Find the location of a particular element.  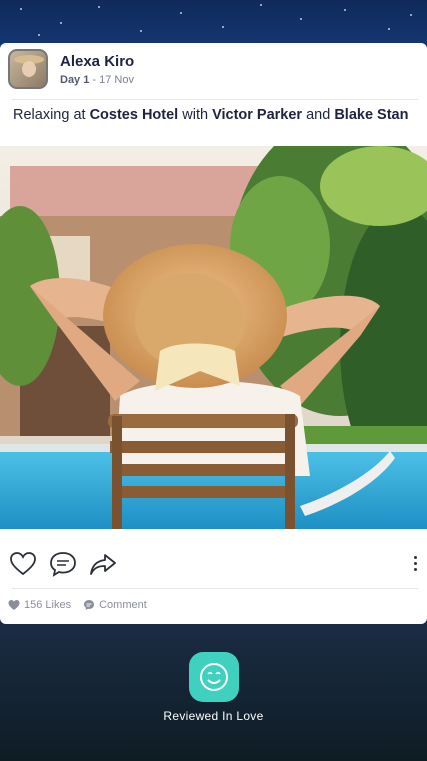

heart-small-icon is located at coordinates (14, 605).